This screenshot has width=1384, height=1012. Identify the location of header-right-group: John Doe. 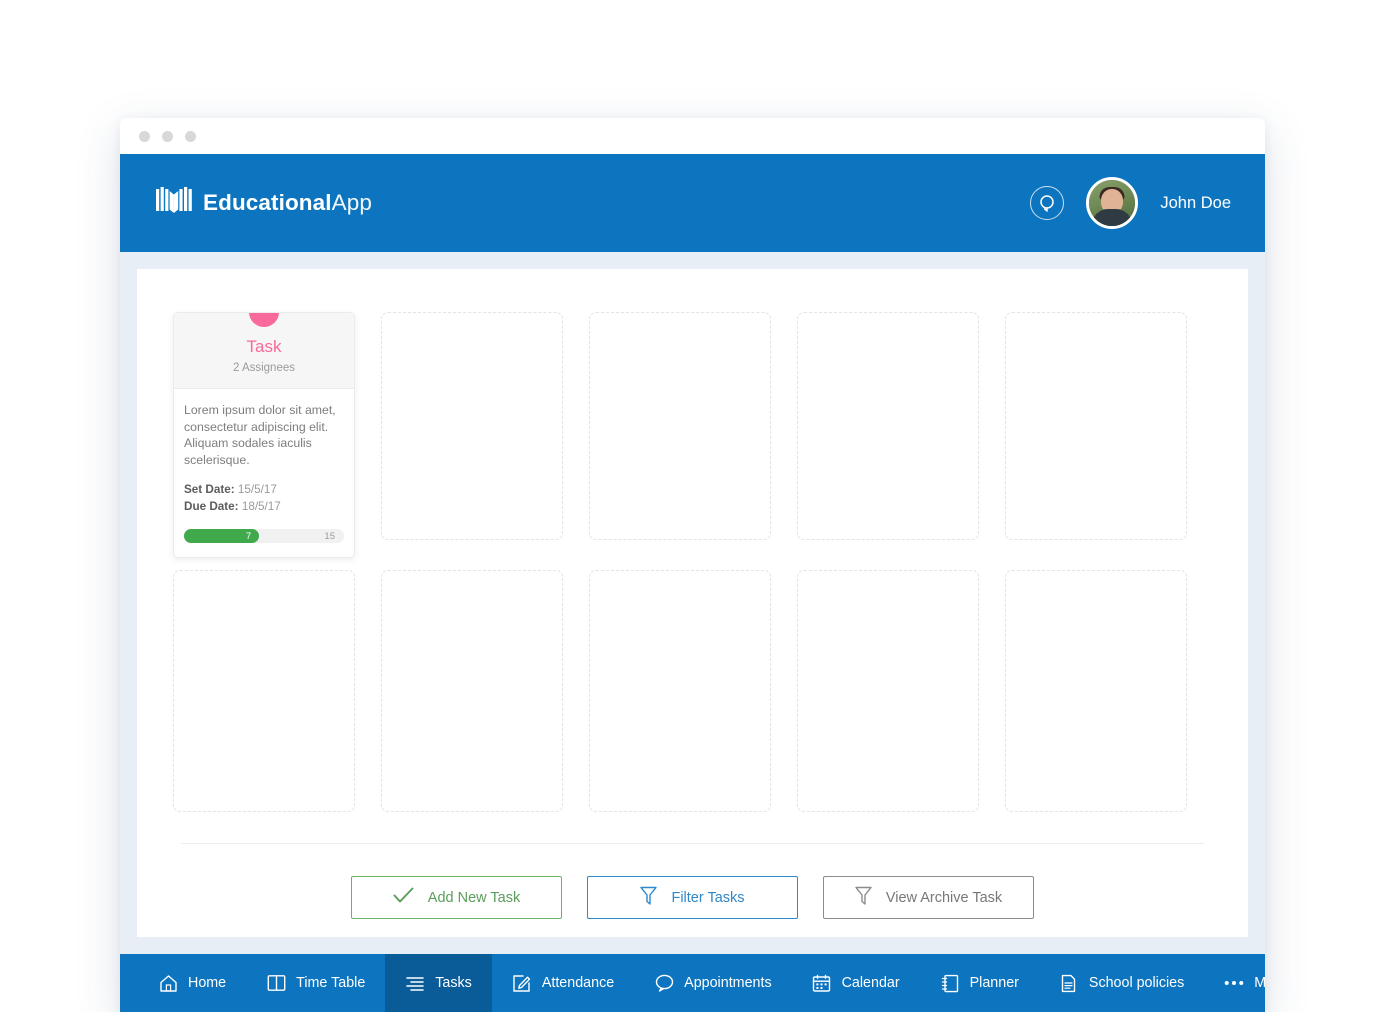
(1130, 203).